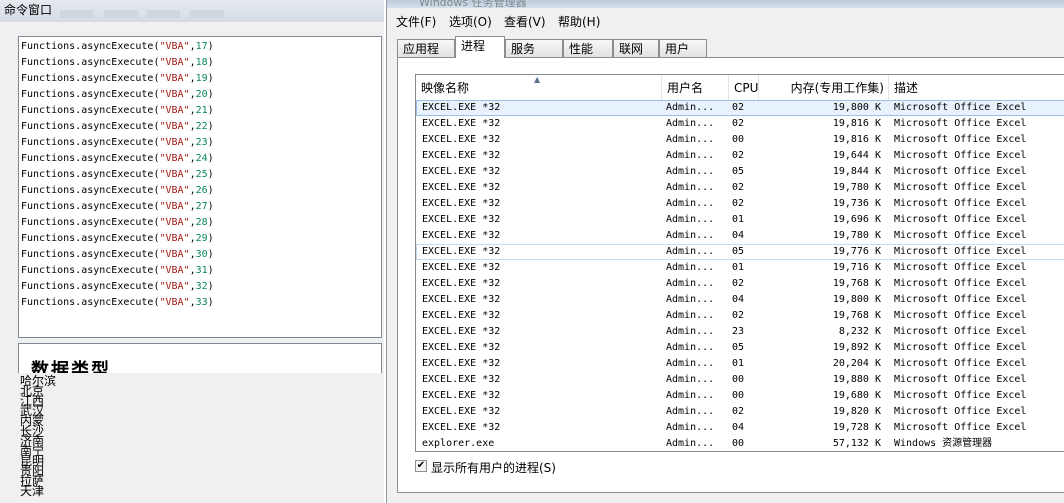 The image size is (1064, 503). I want to click on code-line: Functions.asyncExecute("VBA",31), so click(117, 271).